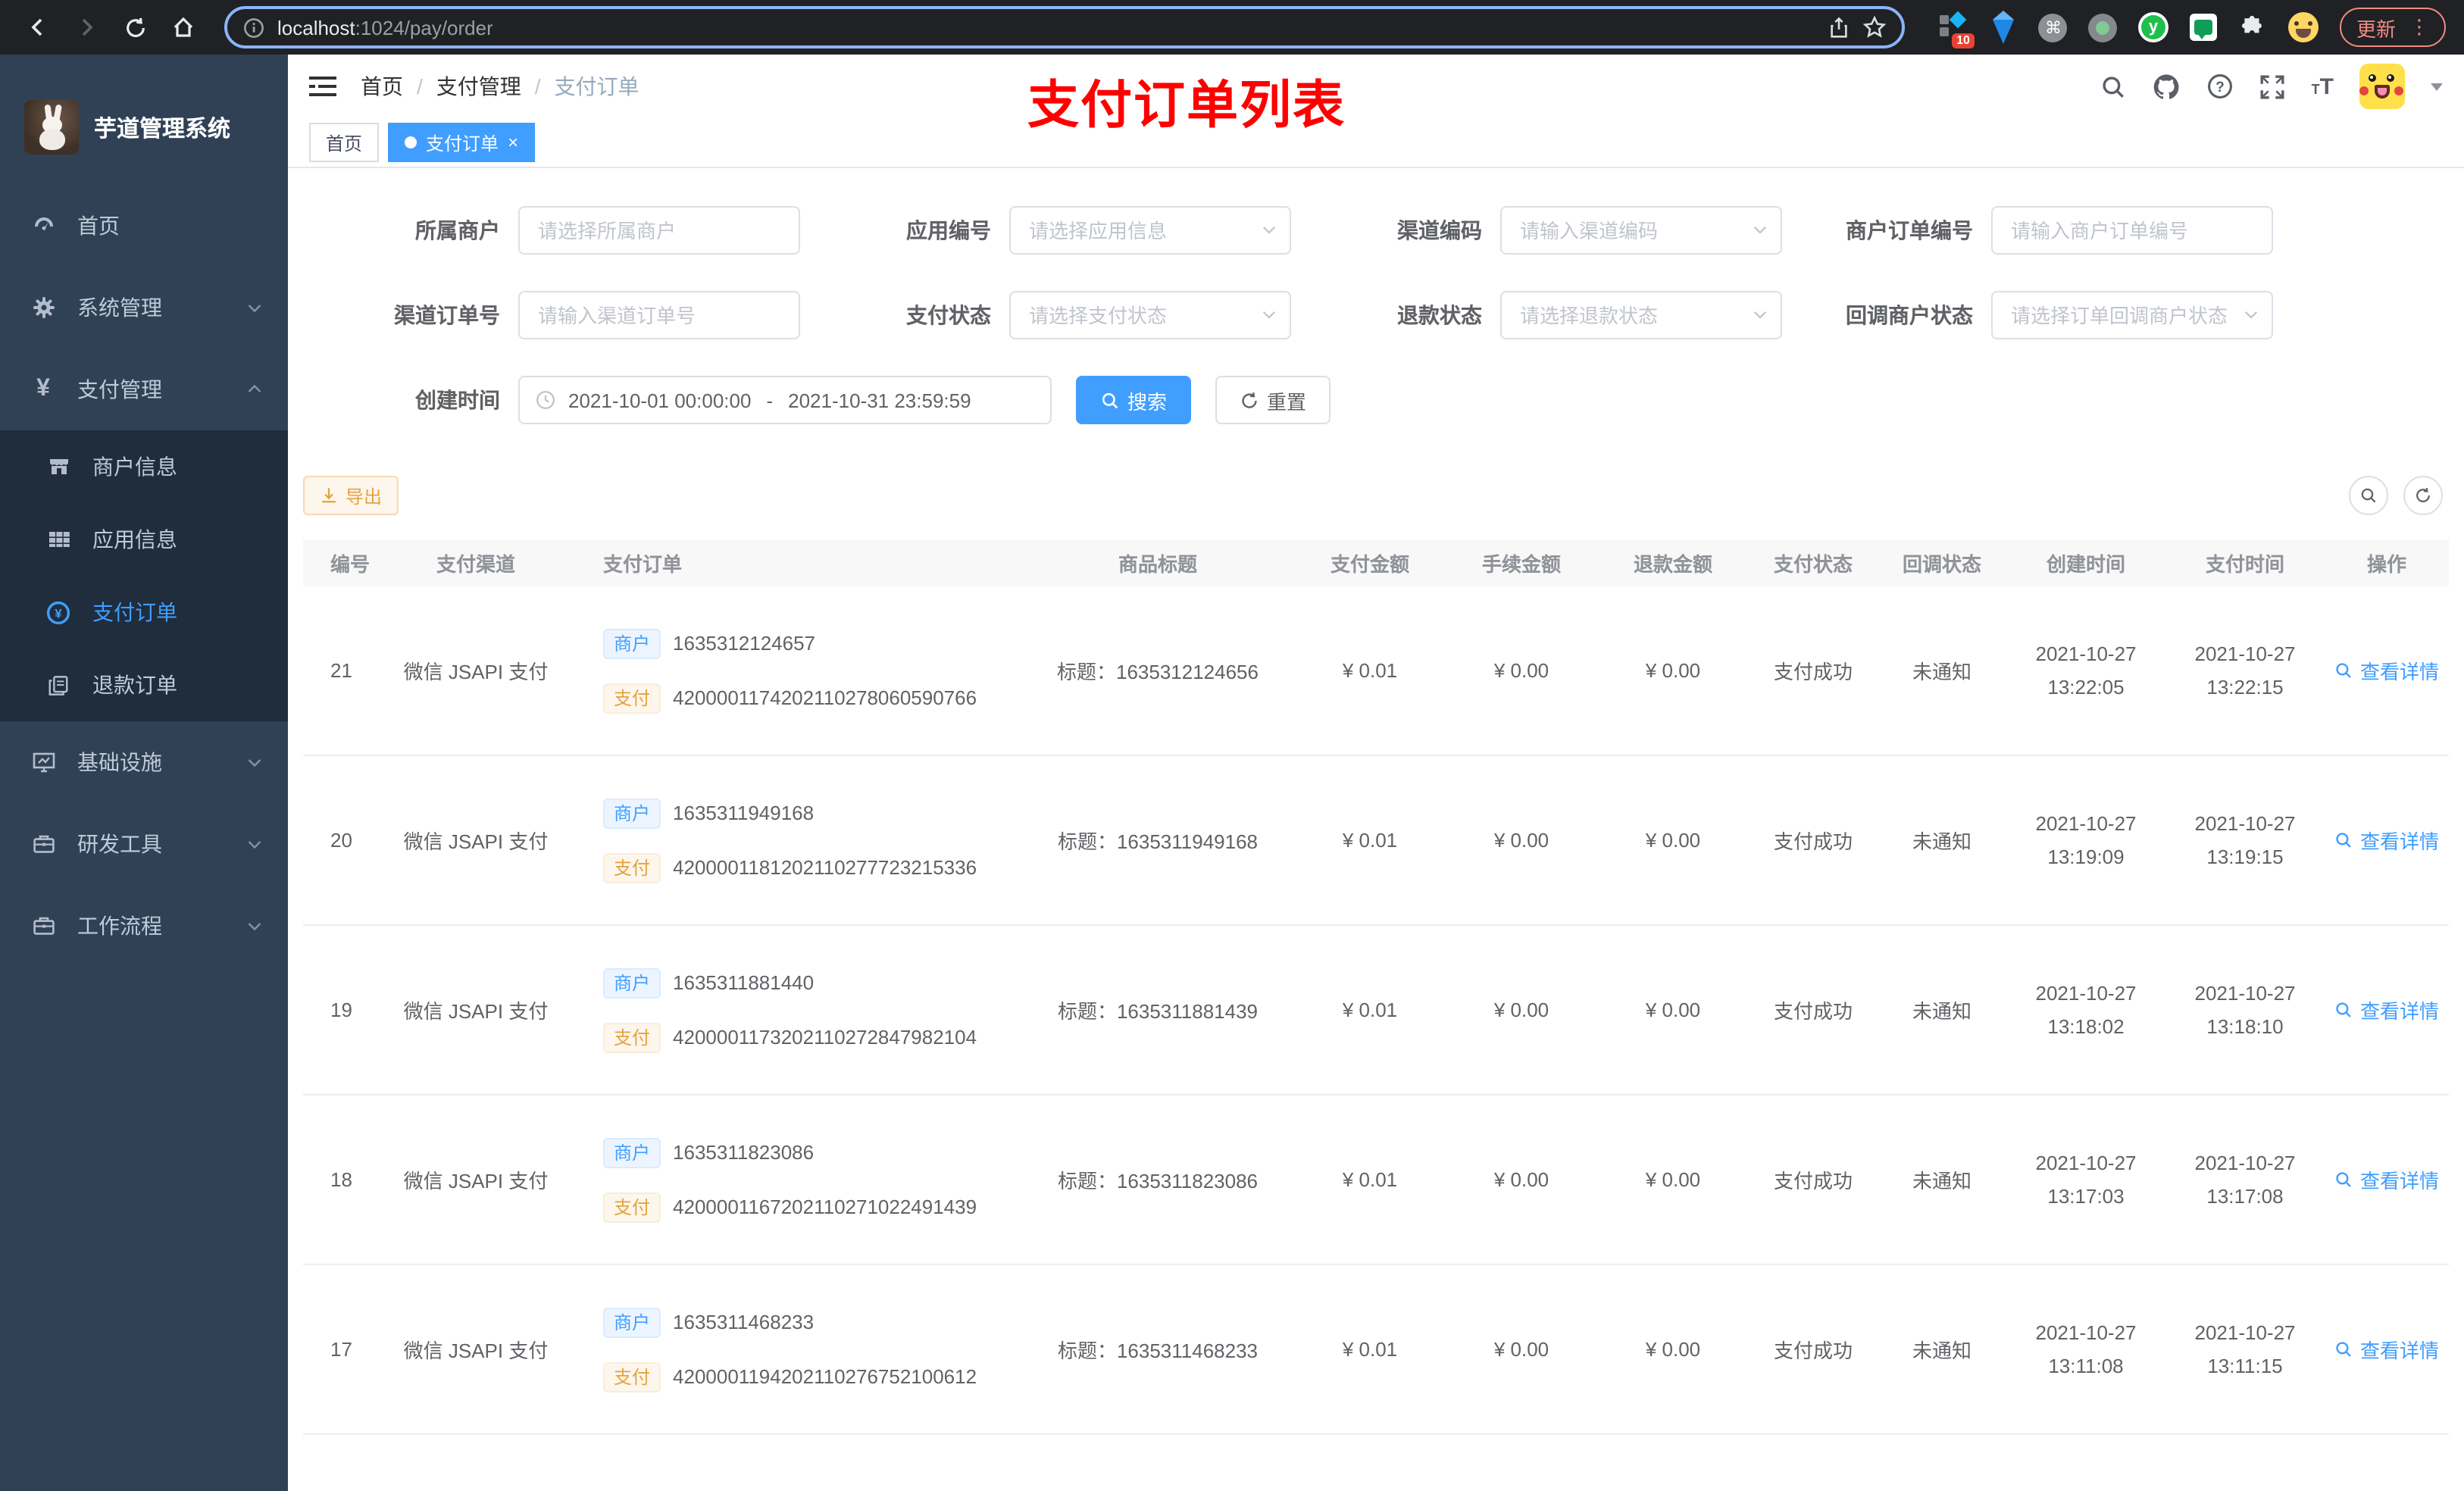 Image resolution: width=2464 pixels, height=1491 pixels. I want to click on refresh-button, so click(2423, 495).